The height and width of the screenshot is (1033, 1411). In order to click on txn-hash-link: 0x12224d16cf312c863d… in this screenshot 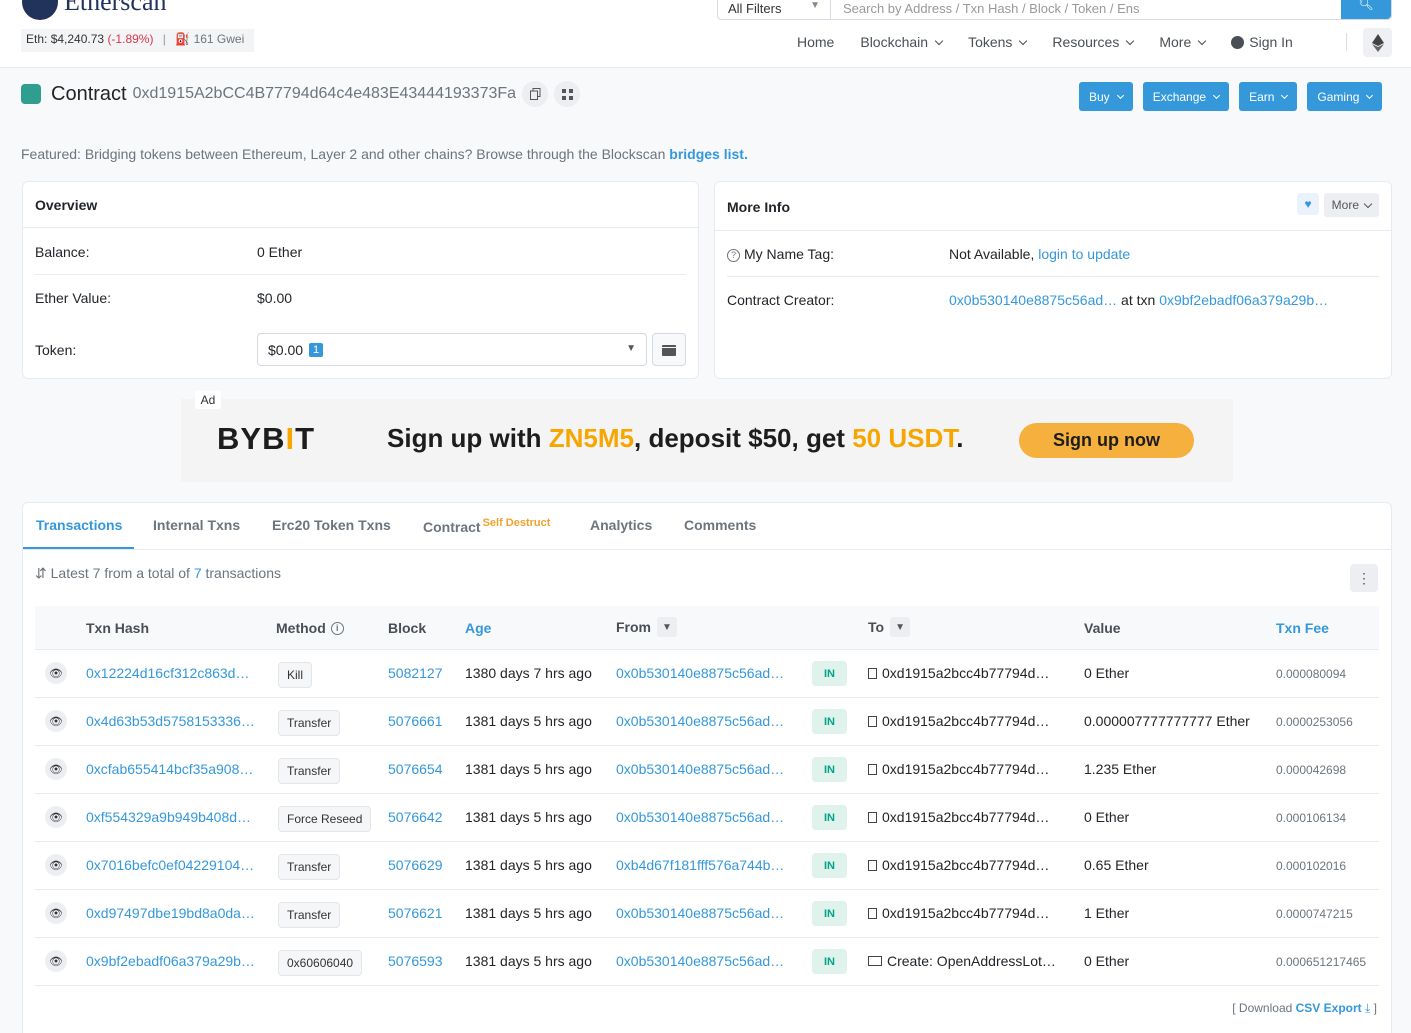, I will do `click(171, 673)`.